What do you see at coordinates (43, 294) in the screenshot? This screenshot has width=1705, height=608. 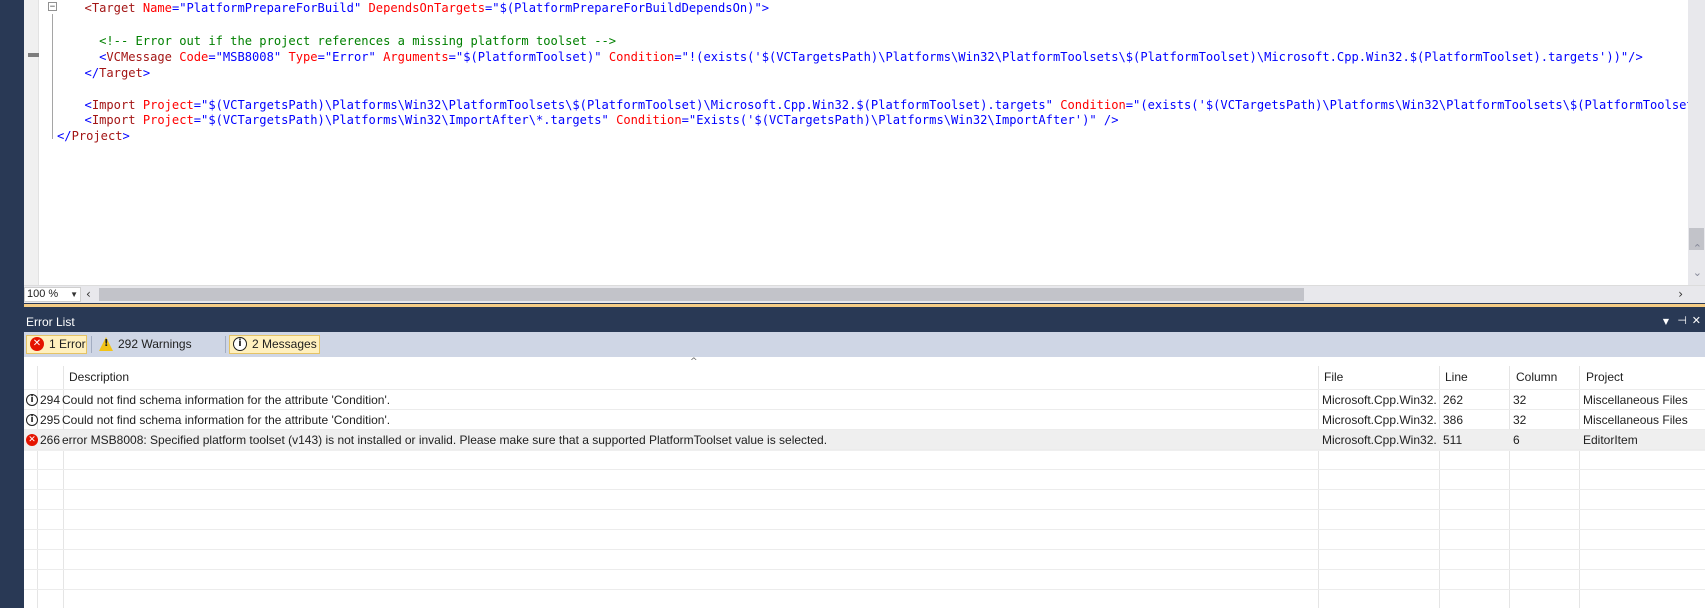 I see `zoom-value: 100 %` at bounding box center [43, 294].